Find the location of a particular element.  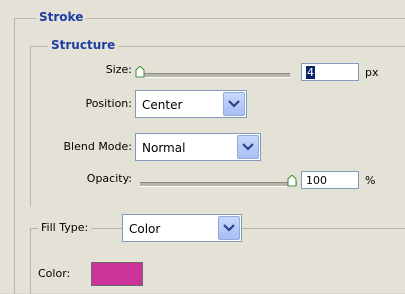

size-label: Size: is located at coordinates (118, 69).